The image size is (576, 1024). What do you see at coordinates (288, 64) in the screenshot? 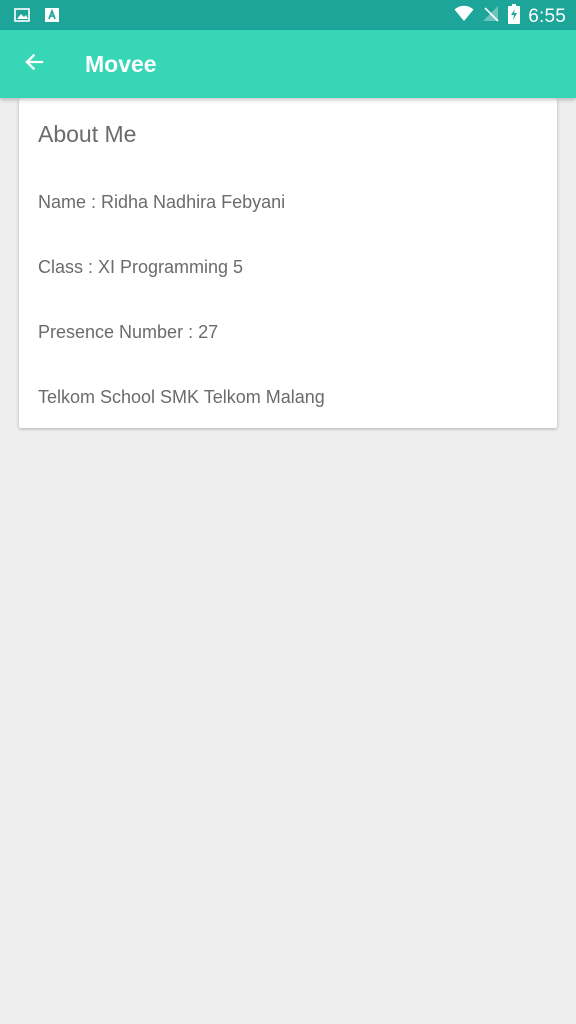
I see `app-bar: Movee` at bounding box center [288, 64].